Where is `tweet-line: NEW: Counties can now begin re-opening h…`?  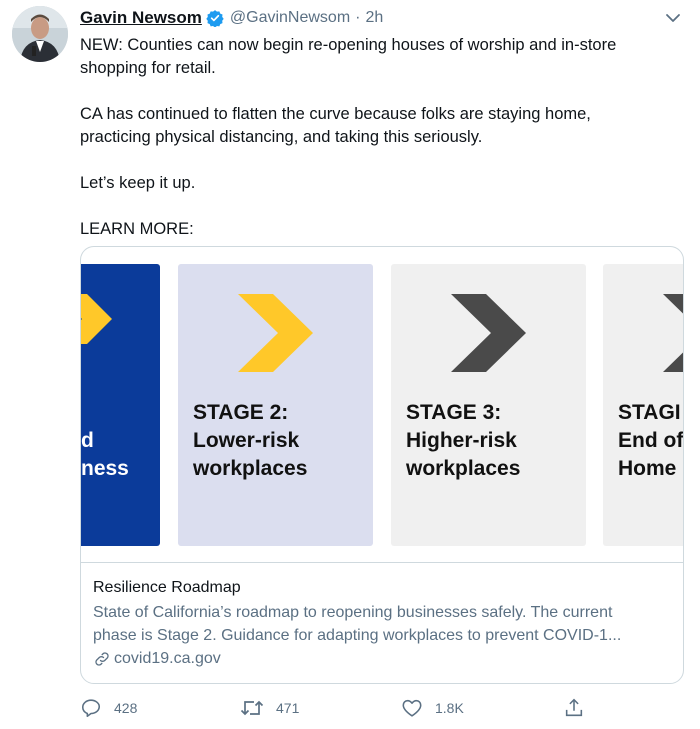 tweet-line: NEW: Counties can now begin re-opening h… is located at coordinates (348, 45).